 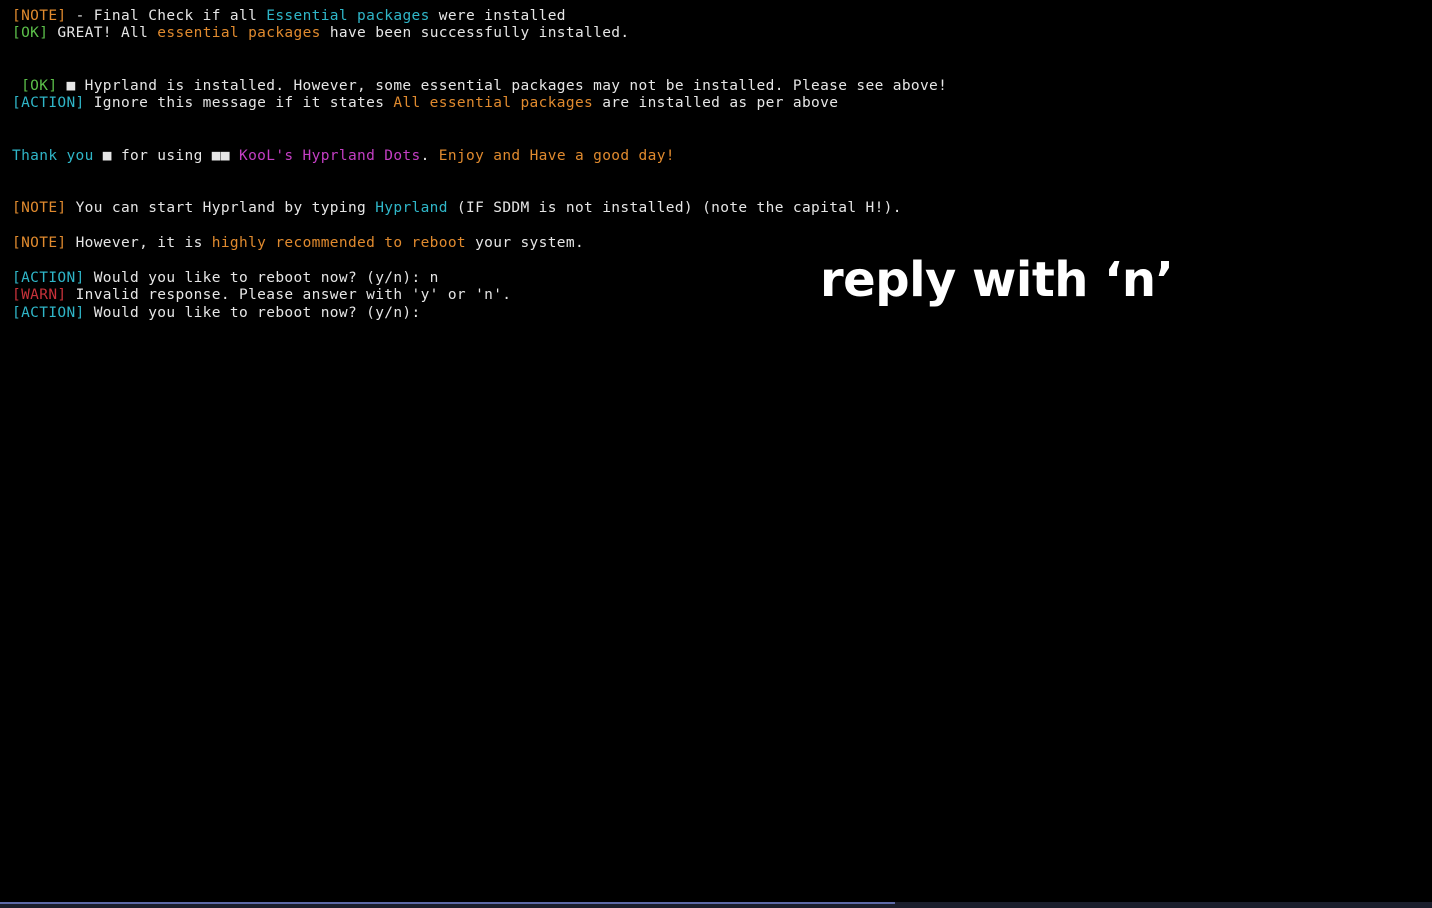 I want to click on terminal-segment: [WARN], so click(x=39, y=295).